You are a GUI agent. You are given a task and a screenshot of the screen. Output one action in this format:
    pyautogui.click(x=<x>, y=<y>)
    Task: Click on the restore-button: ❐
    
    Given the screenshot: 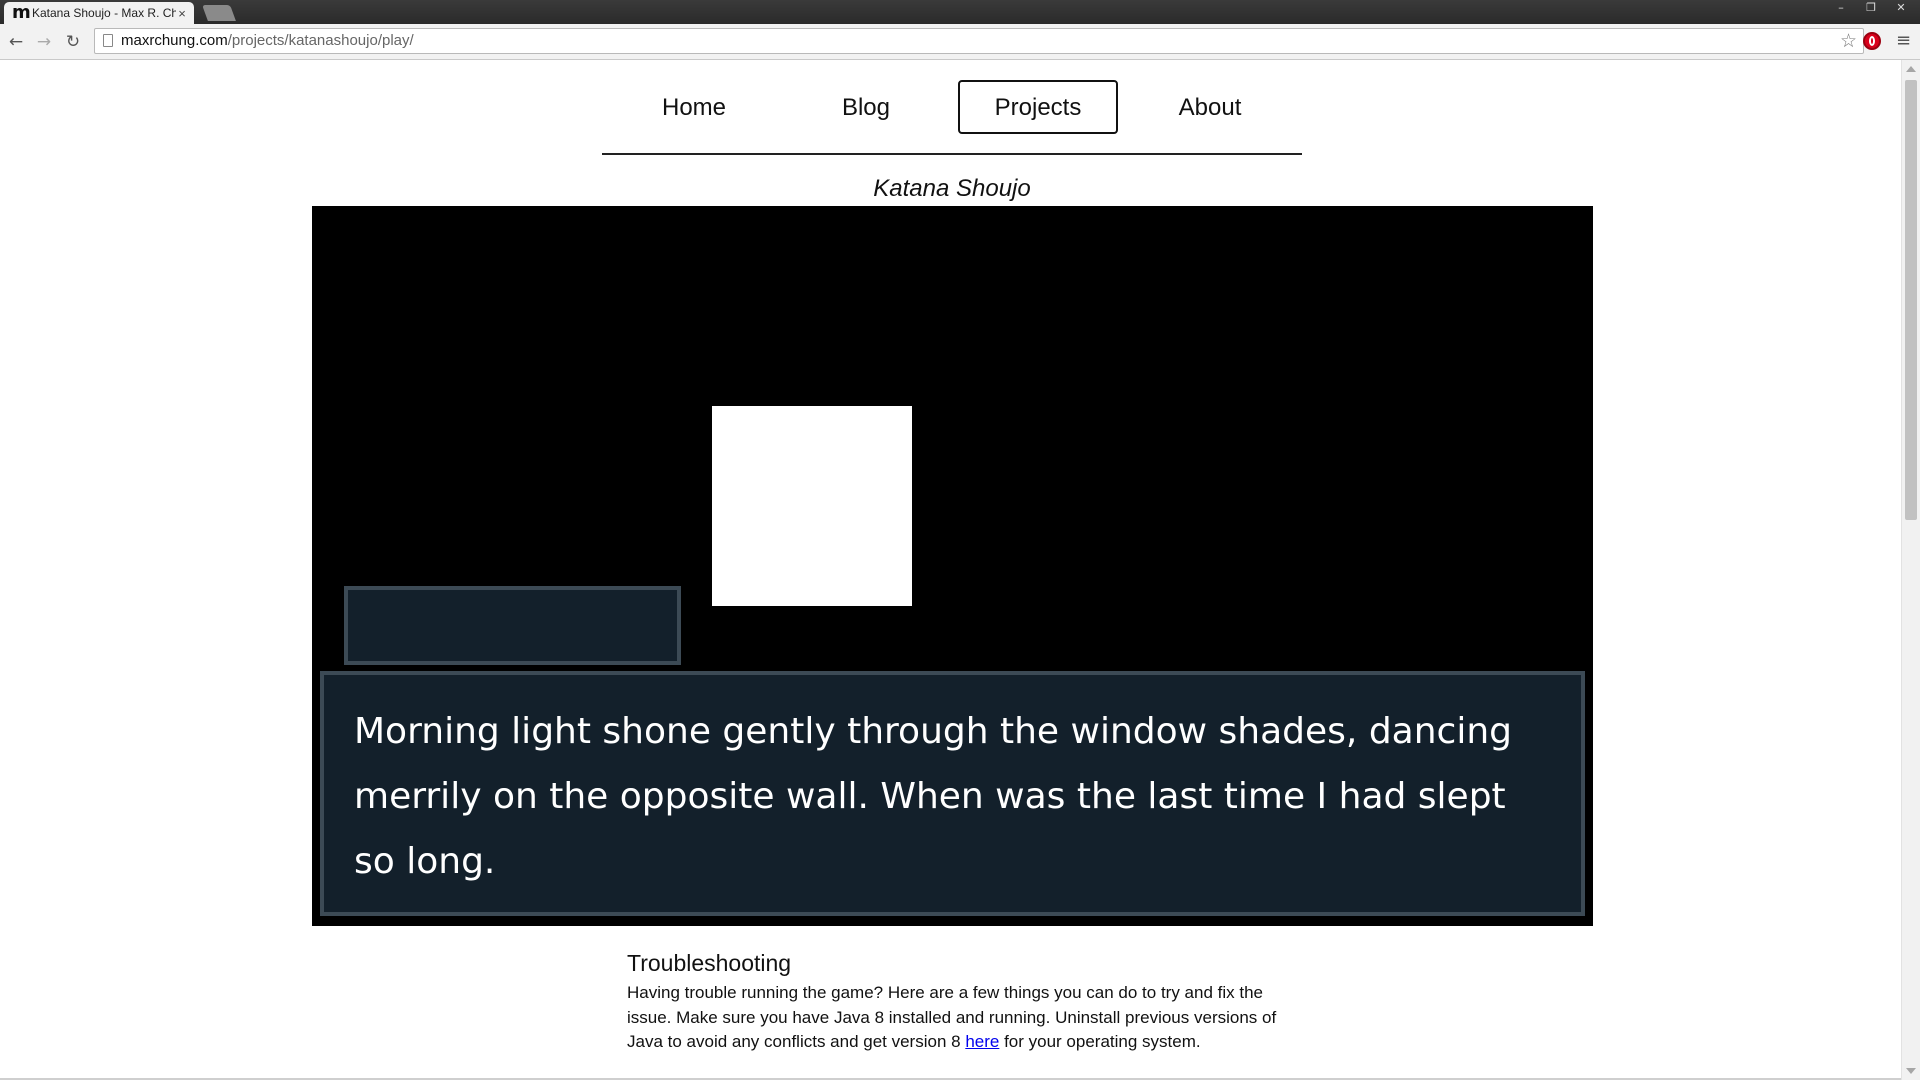 What is the action you would take?
    pyautogui.click(x=1871, y=9)
    